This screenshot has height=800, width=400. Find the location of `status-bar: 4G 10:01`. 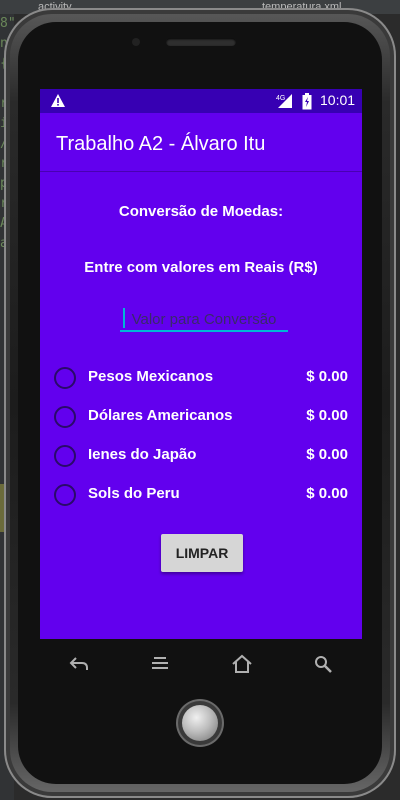

status-bar: 4G 10:01 is located at coordinates (201, 101).